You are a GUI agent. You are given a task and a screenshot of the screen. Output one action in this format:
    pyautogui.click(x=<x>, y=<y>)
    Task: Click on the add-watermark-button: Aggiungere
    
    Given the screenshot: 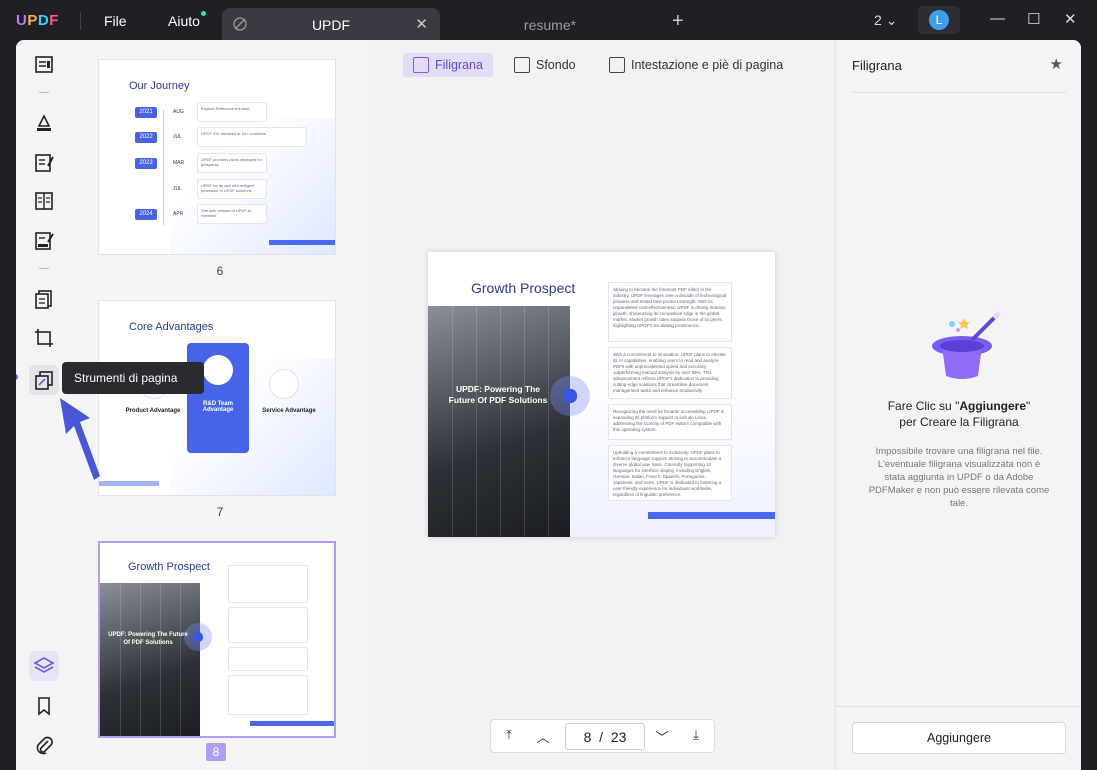 What is the action you would take?
    pyautogui.click(x=959, y=738)
    